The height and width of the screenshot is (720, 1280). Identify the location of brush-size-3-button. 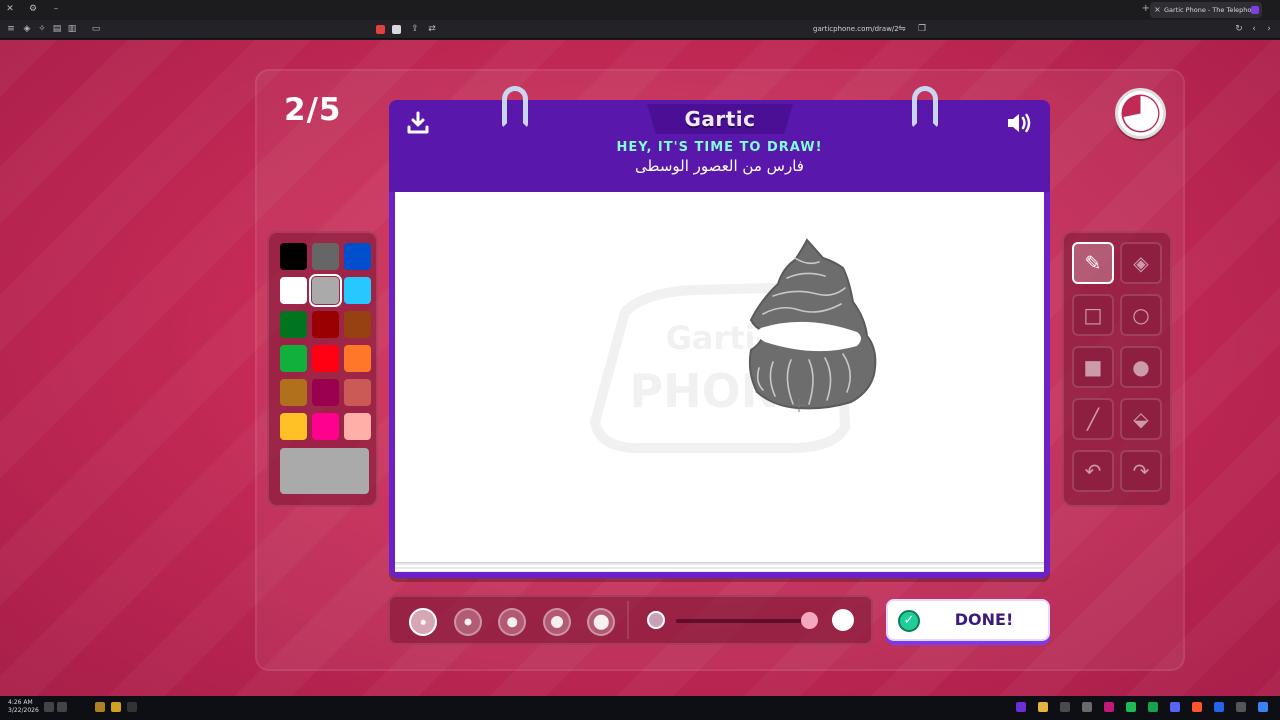
(512, 622).